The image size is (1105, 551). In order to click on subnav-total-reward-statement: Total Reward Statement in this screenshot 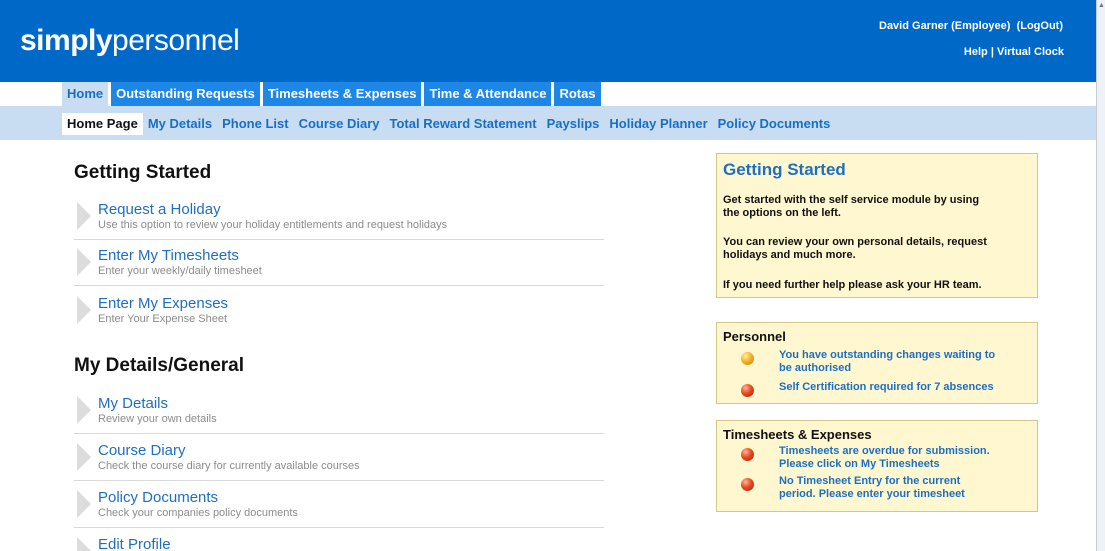, I will do `click(463, 124)`.